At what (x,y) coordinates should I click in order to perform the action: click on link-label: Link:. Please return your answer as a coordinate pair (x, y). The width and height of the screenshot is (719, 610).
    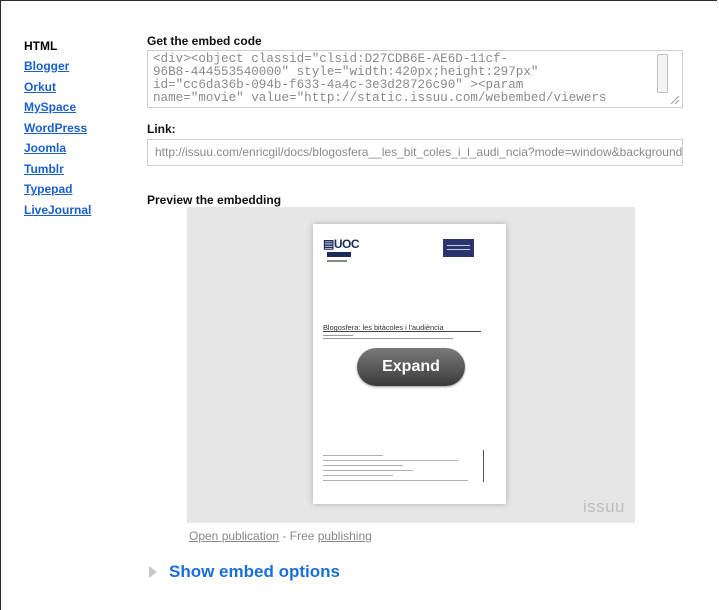
    Looking at the image, I should click on (161, 129).